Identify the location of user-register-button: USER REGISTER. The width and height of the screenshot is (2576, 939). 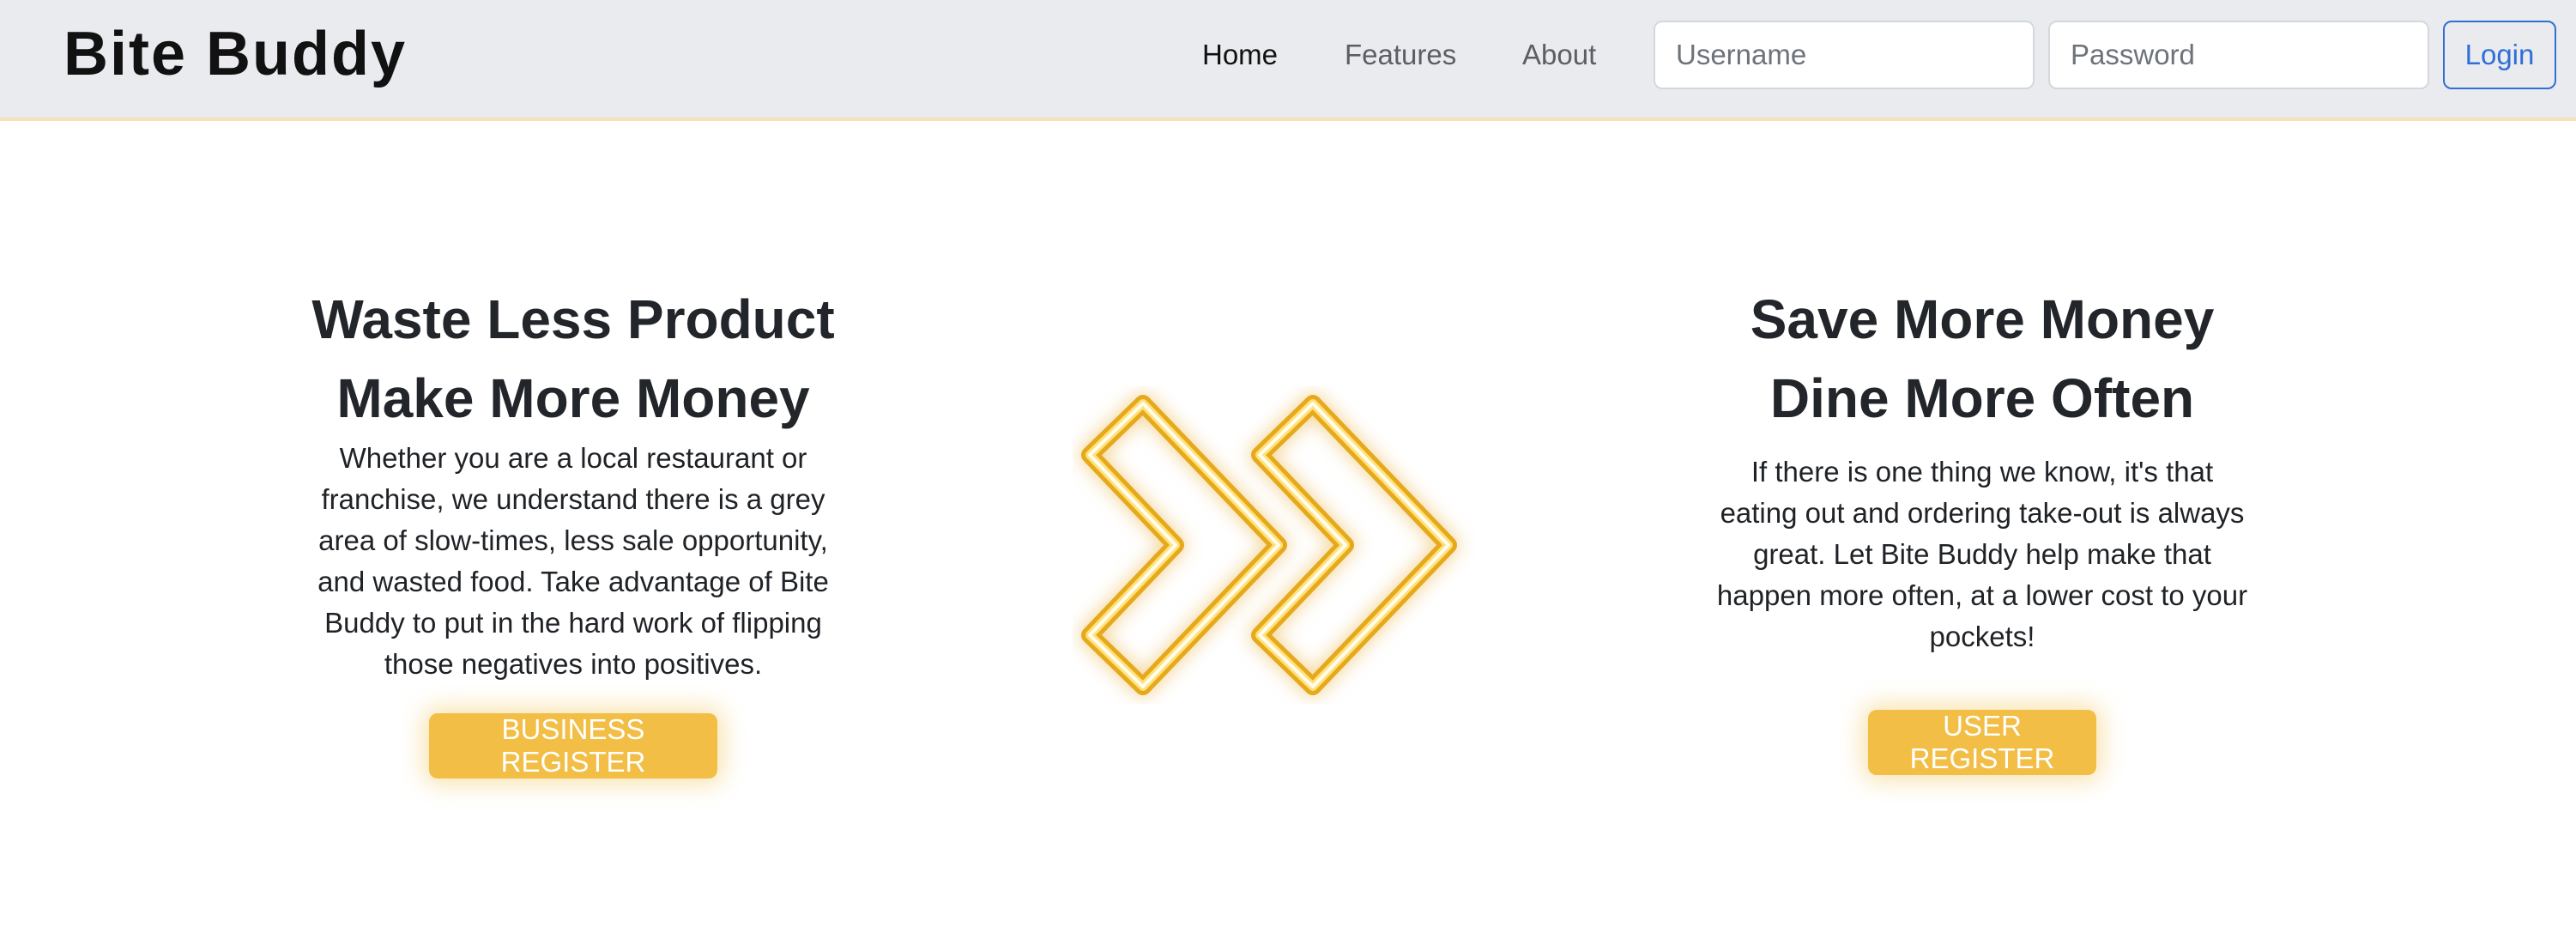
(1982, 743).